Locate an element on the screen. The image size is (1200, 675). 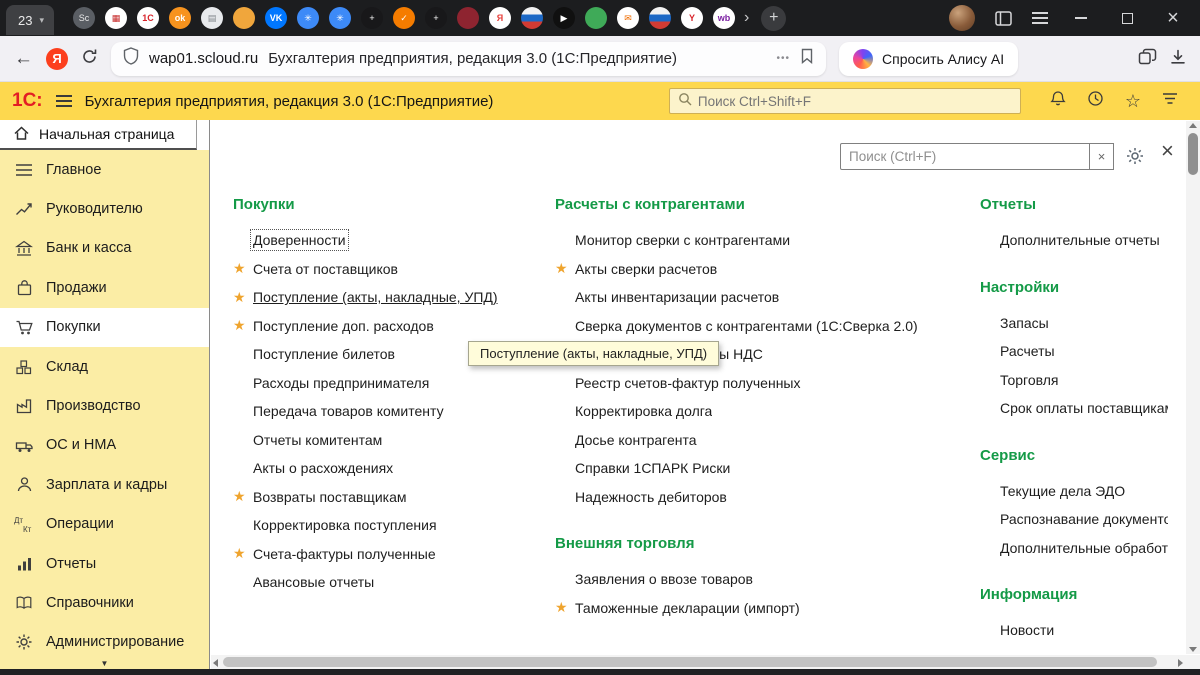
chevron-down-icon: ▾ is located at coordinates (41, 20).